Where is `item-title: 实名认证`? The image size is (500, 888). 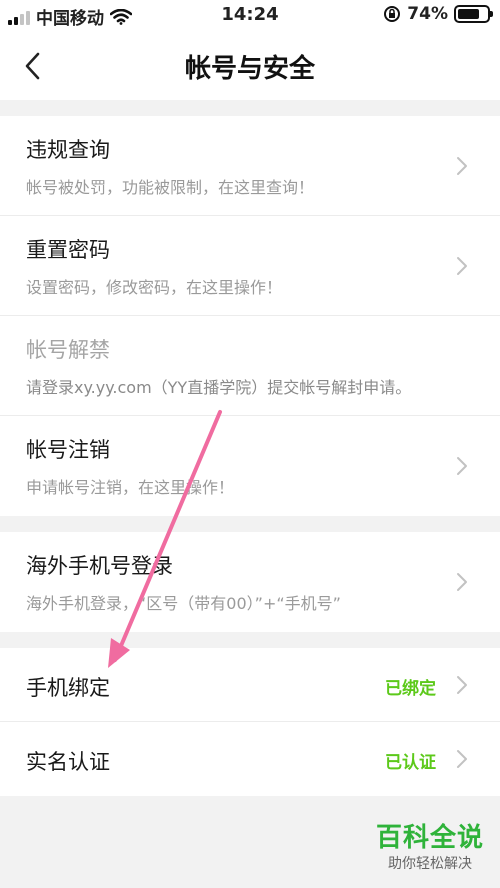
item-title: 实名认证 is located at coordinates (68, 762).